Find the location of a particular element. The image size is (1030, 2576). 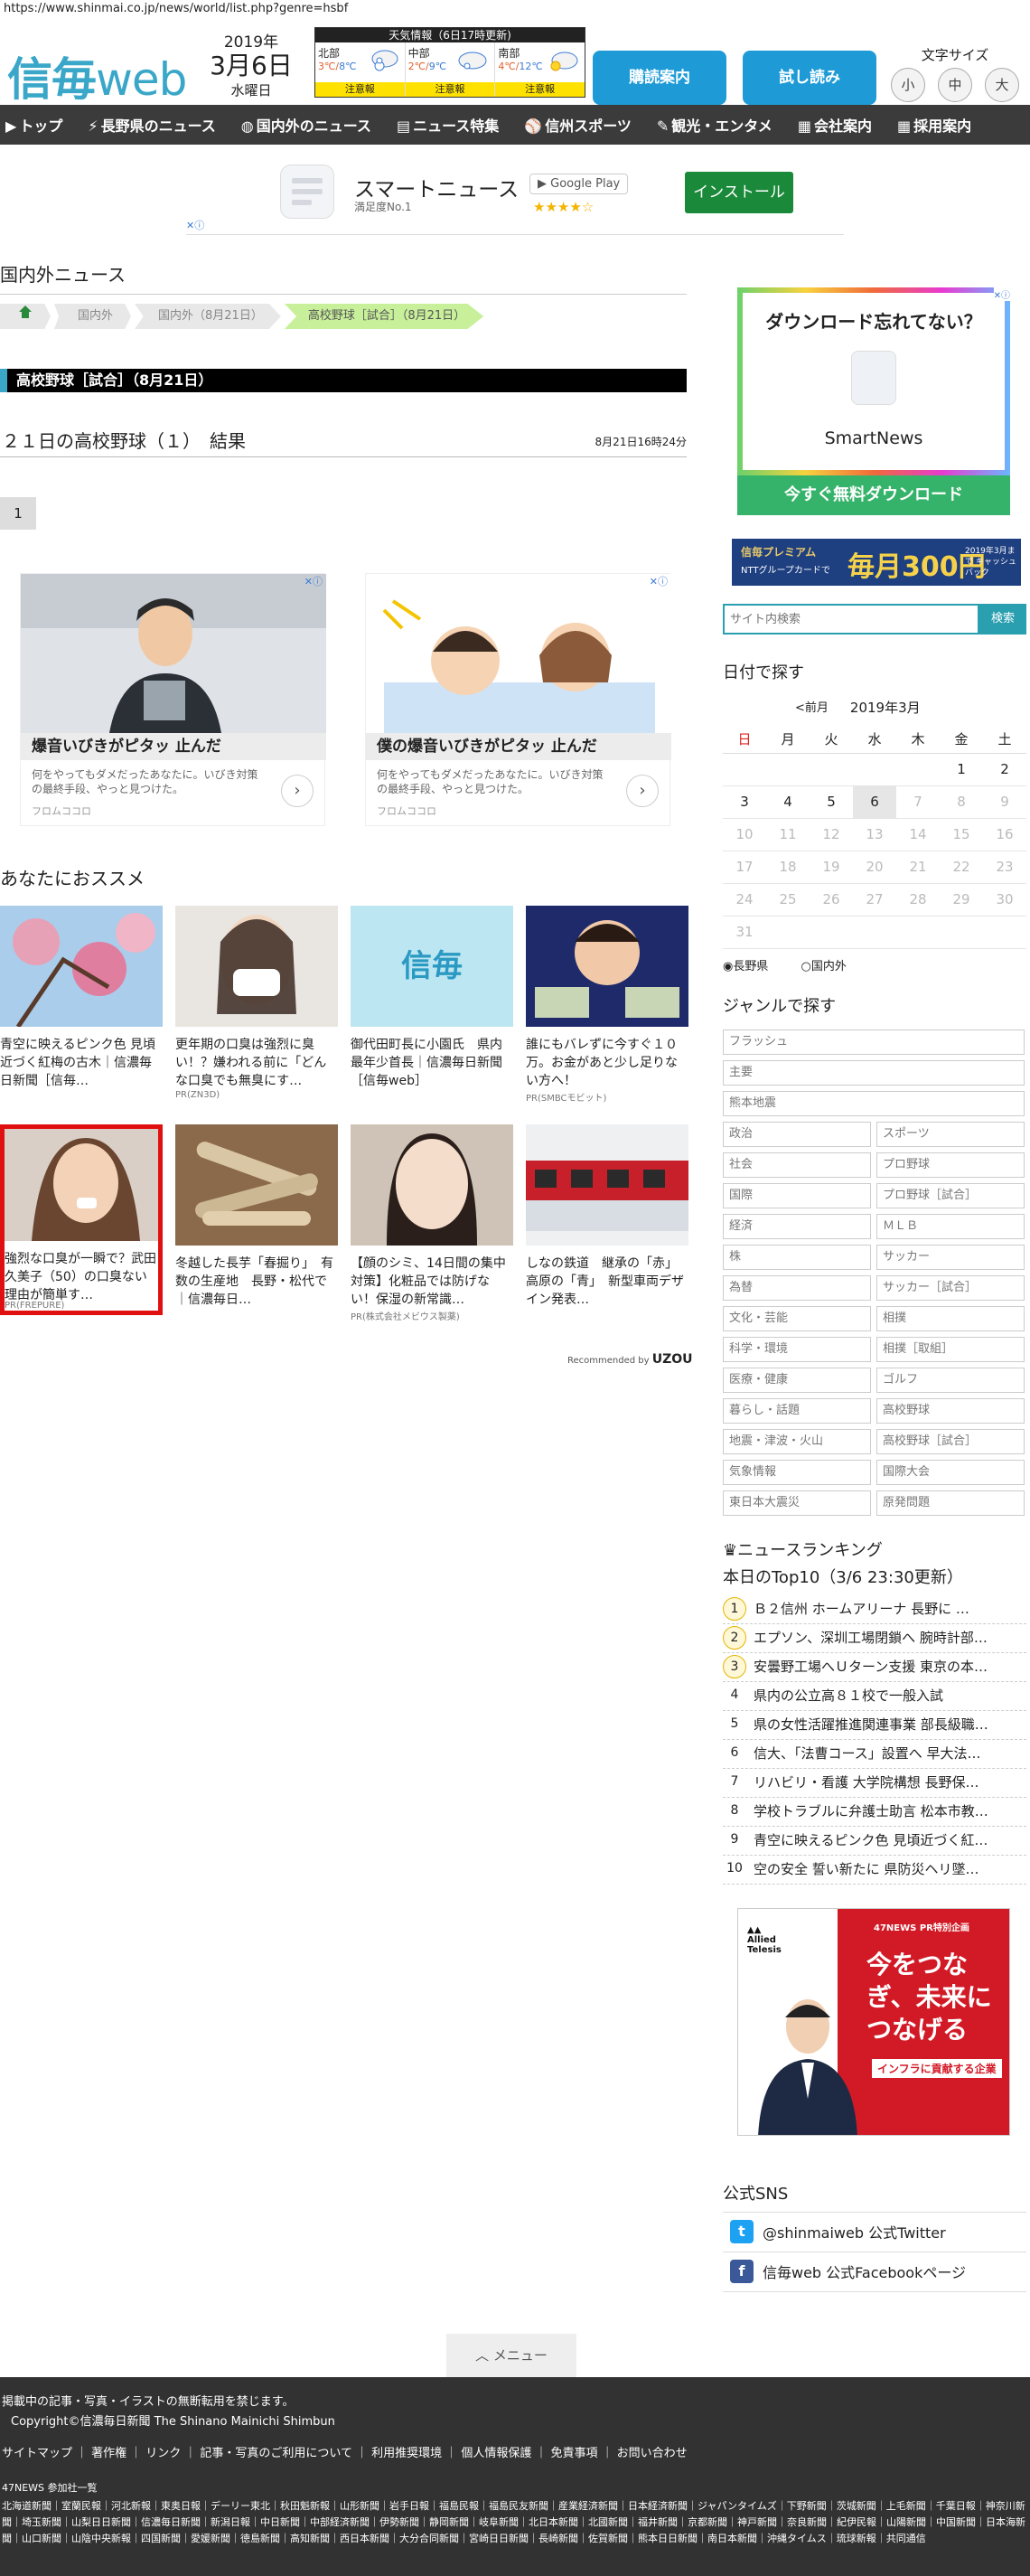

nav-top: ▶ トップ is located at coordinates (33, 125).